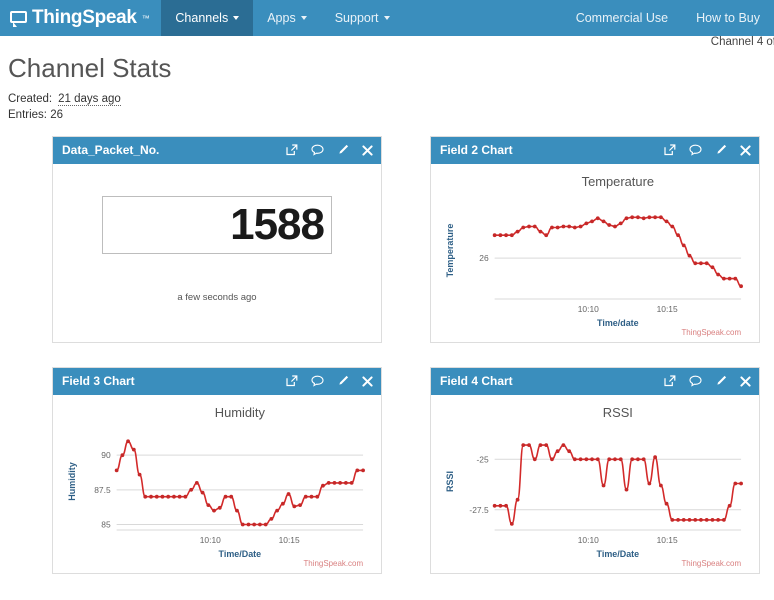  I want to click on y-tick-label: -25, so click(482, 459).